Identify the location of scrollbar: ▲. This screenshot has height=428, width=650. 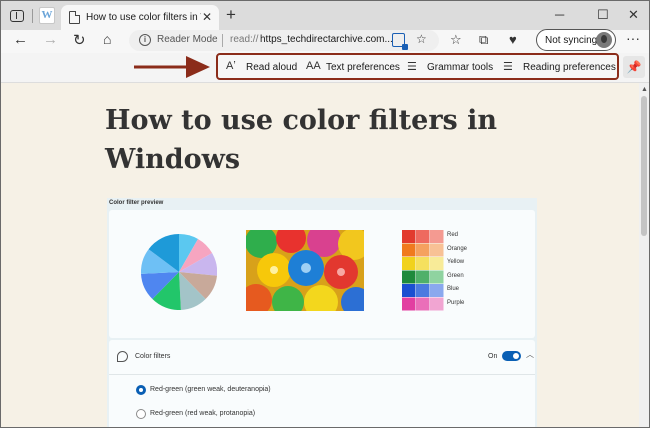
(644, 255).